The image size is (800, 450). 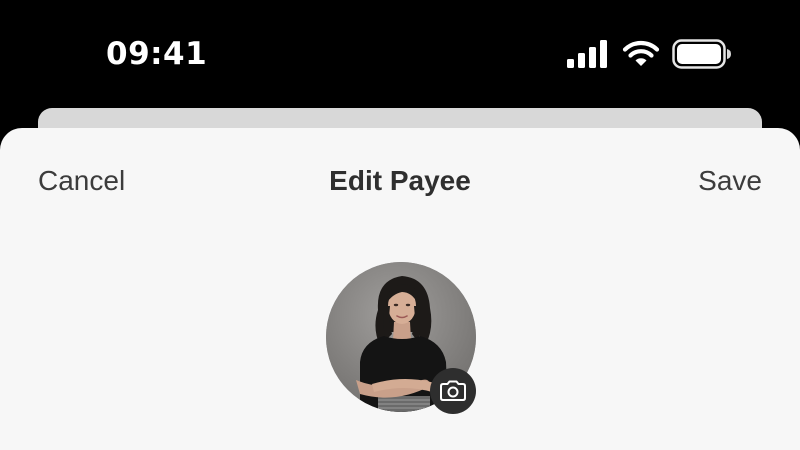 I want to click on battery-icon, so click(x=701, y=54).